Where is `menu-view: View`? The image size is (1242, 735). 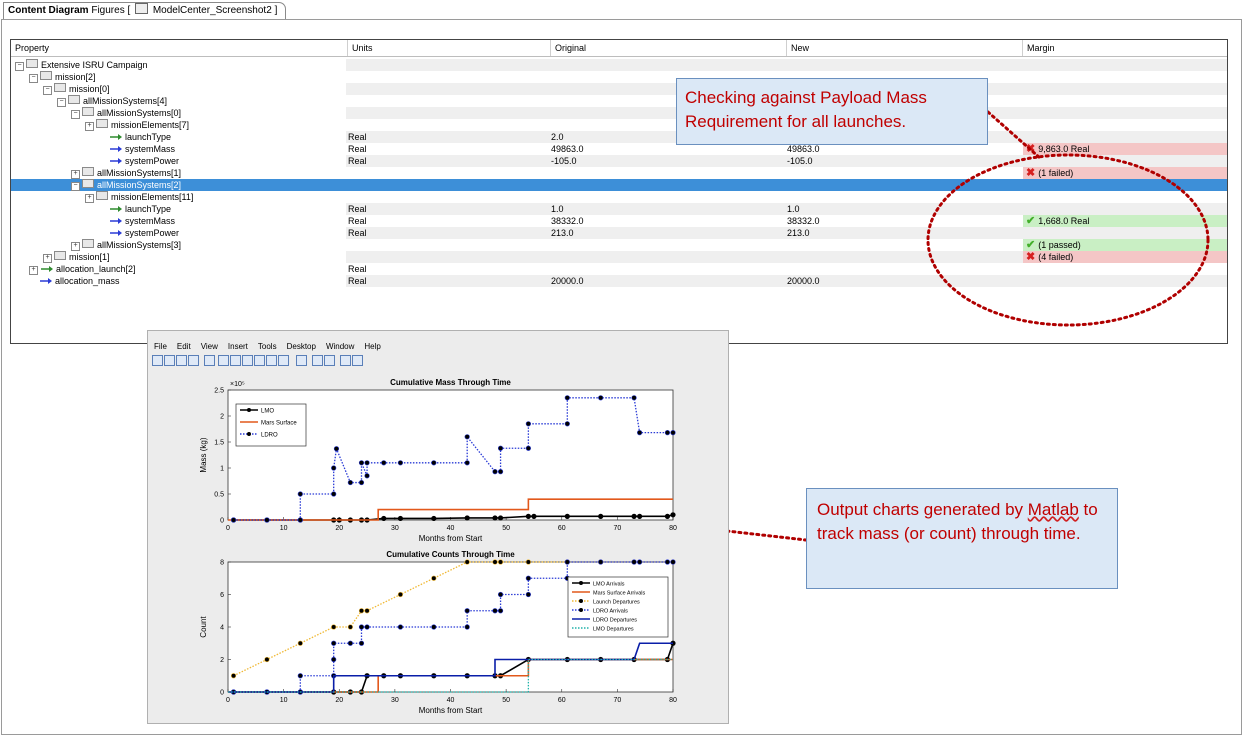 menu-view: View is located at coordinates (209, 346).